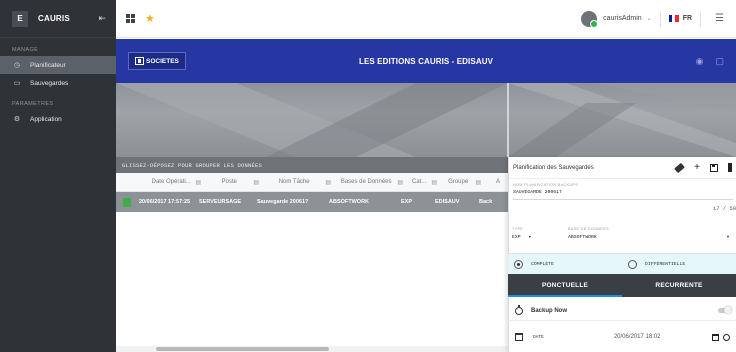 The width and height of the screenshot is (736, 352). I want to click on sidebar-item-label: Planificateur, so click(48, 65).